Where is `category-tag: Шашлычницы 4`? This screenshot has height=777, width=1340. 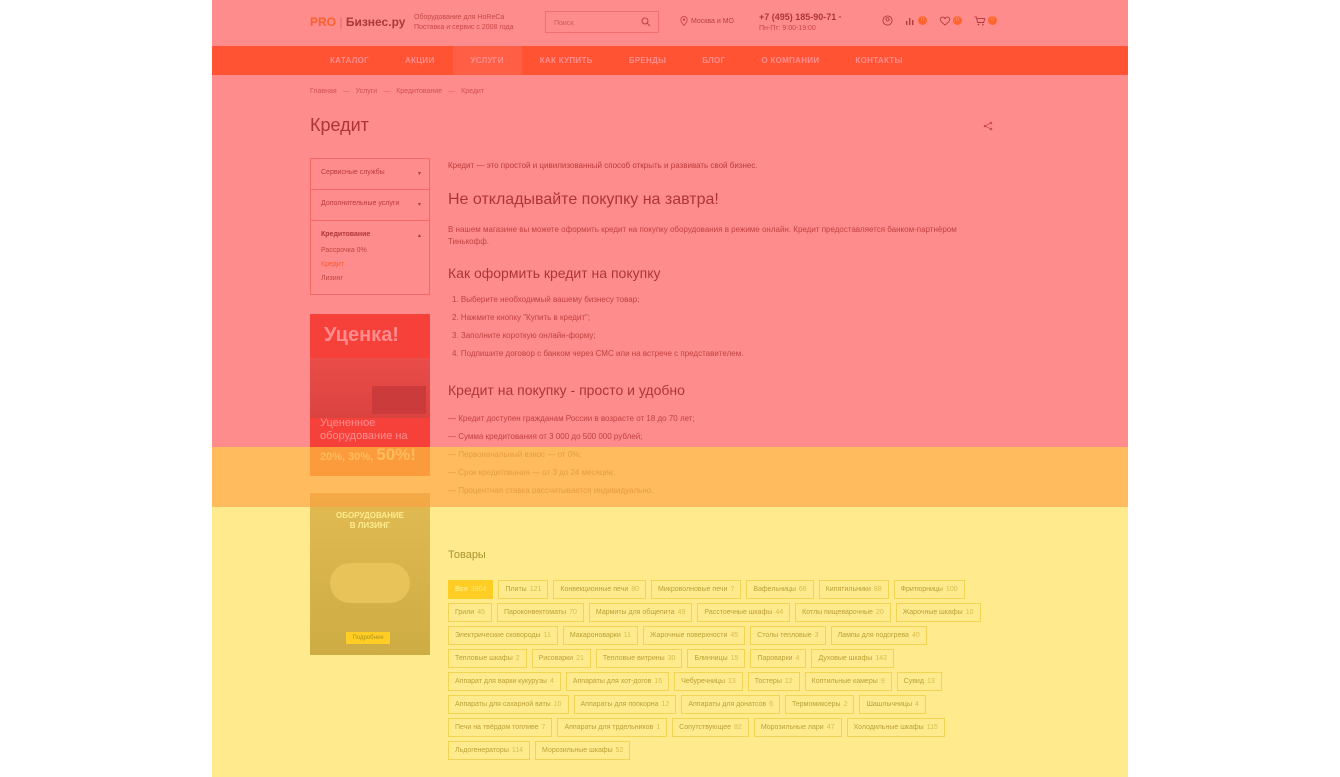 category-tag: Шашлычницы 4 is located at coordinates (892, 704).